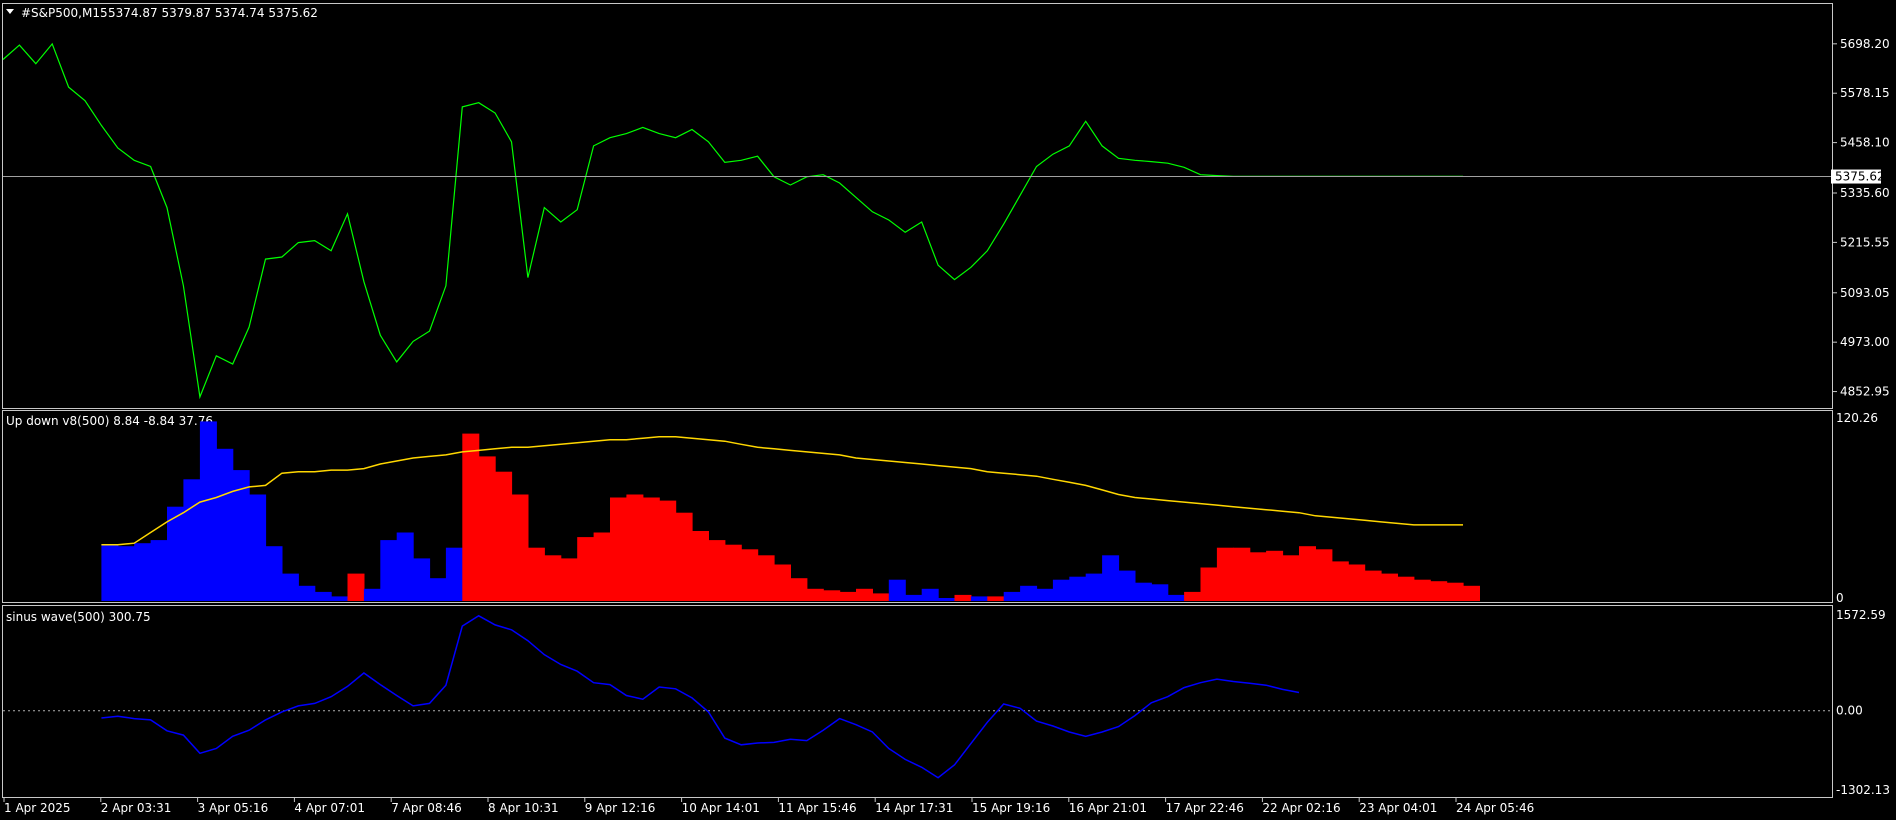 The width and height of the screenshot is (1896, 820). I want to click on ohlc-readout: 5374.87 5379.87 5374.74 5375.62, so click(213, 13).